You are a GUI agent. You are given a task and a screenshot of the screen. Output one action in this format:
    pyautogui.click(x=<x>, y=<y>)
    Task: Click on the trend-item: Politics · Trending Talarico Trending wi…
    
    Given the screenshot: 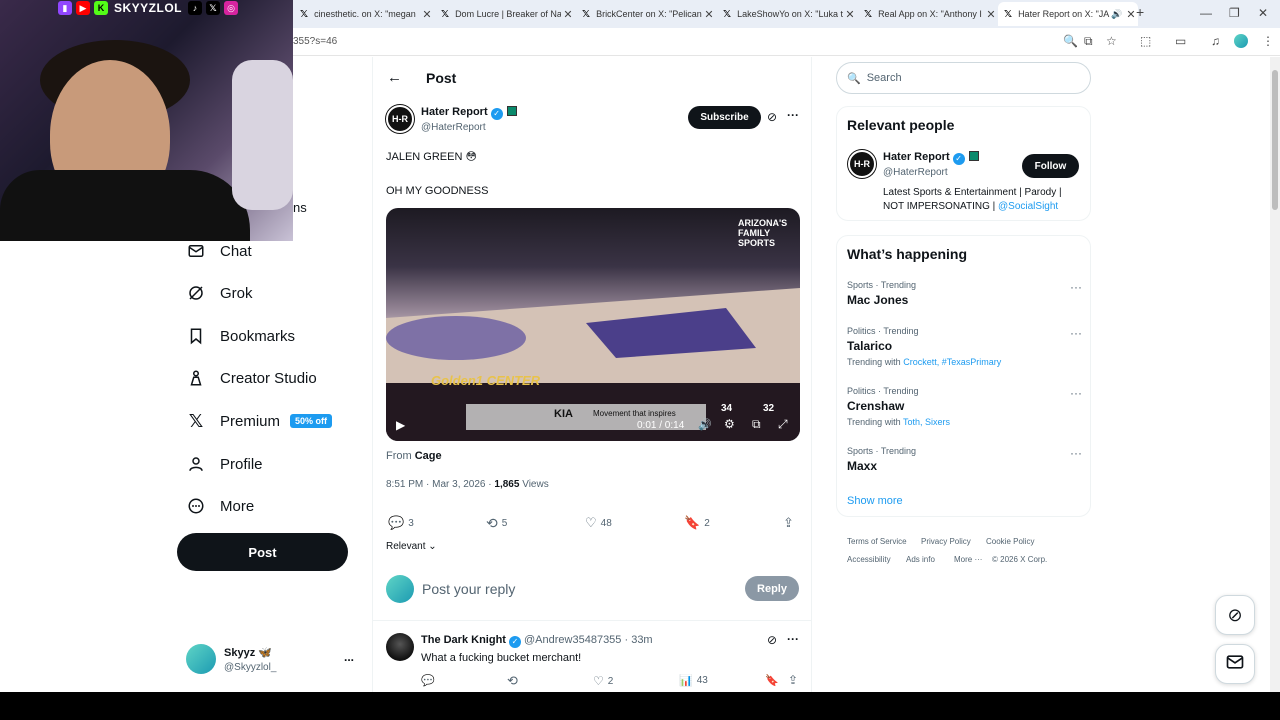 What is the action you would take?
    pyautogui.click(x=964, y=346)
    